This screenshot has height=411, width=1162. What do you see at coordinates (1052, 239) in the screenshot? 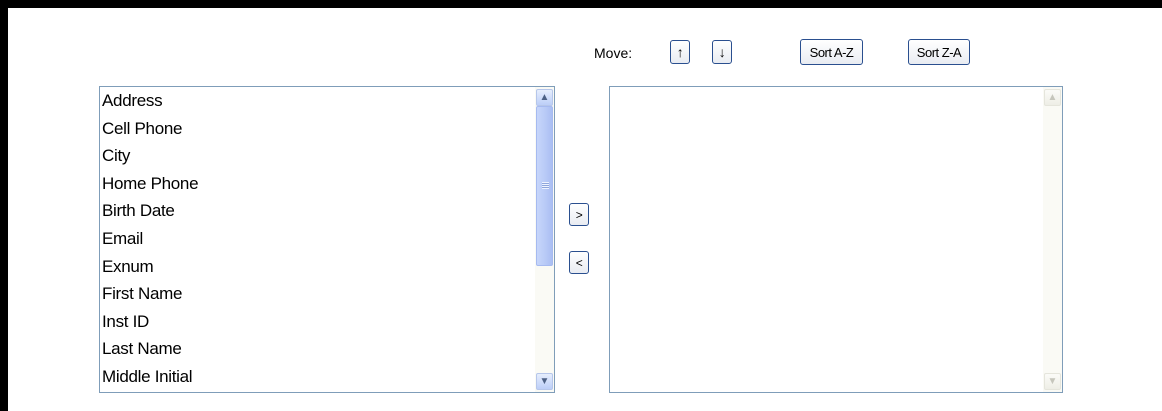
I see `selected-fields-scrollbar: ▲ ▼` at bounding box center [1052, 239].